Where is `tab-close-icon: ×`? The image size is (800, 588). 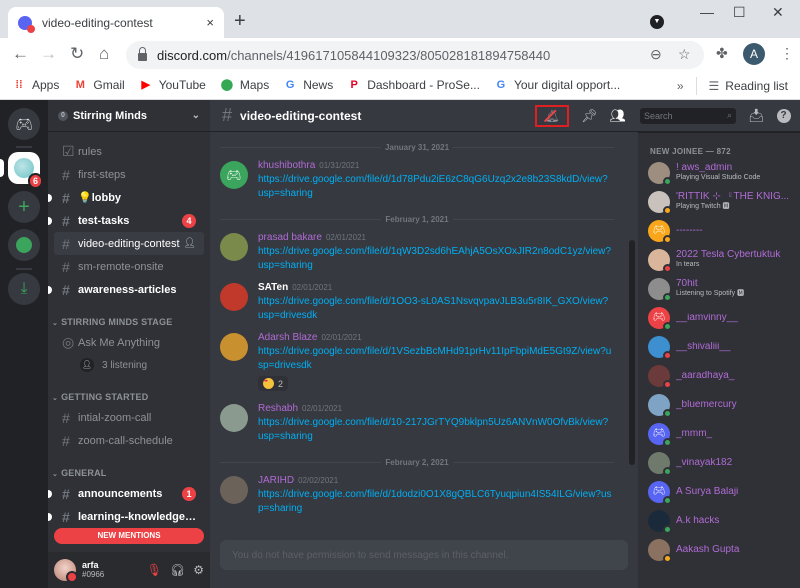 tab-close-icon: × is located at coordinates (210, 22).